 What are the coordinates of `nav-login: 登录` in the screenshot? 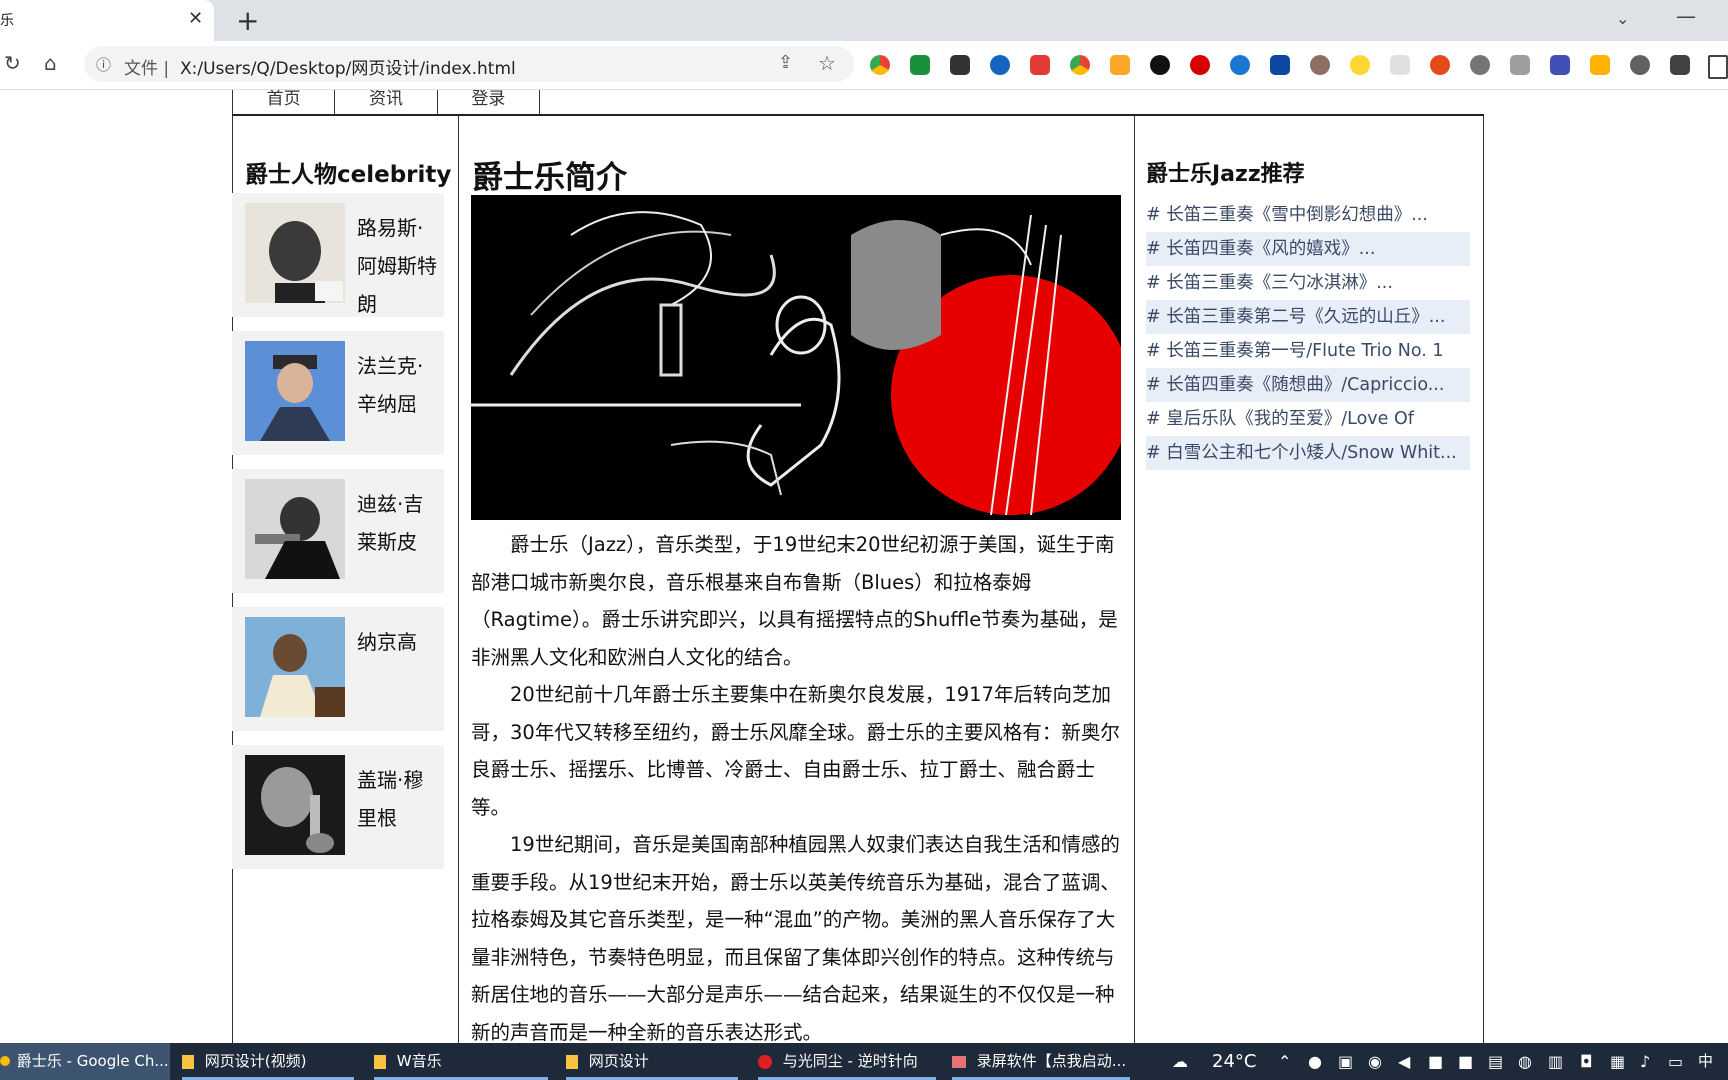 It's located at (488, 102).